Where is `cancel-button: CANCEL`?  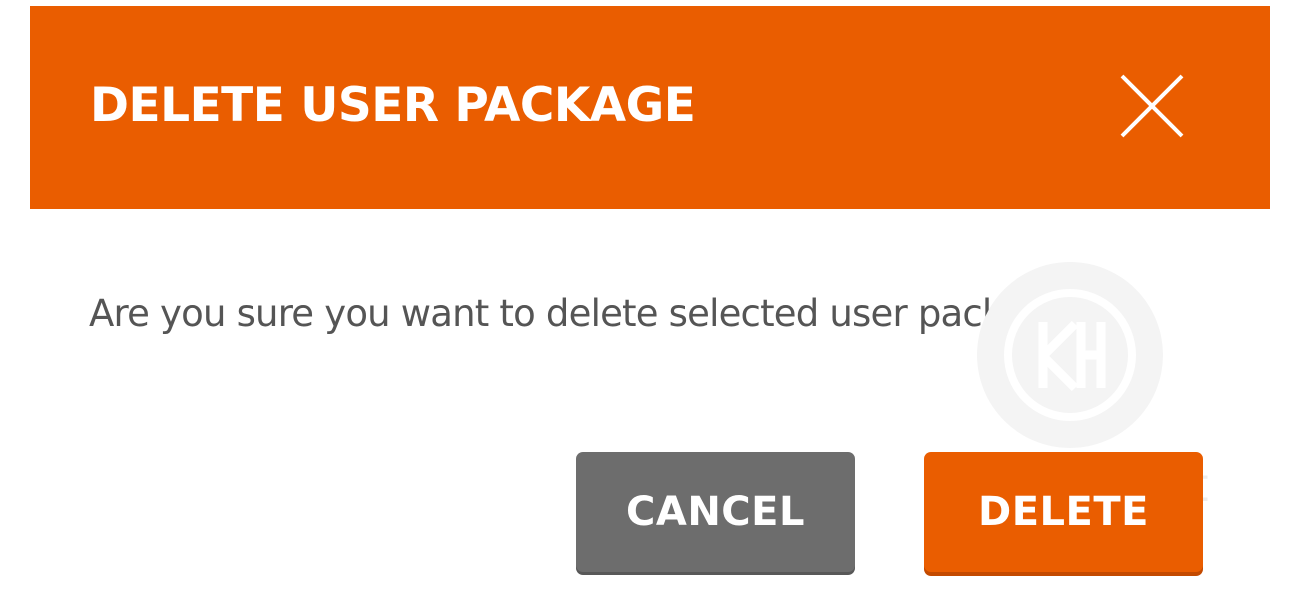 cancel-button: CANCEL is located at coordinates (715, 512).